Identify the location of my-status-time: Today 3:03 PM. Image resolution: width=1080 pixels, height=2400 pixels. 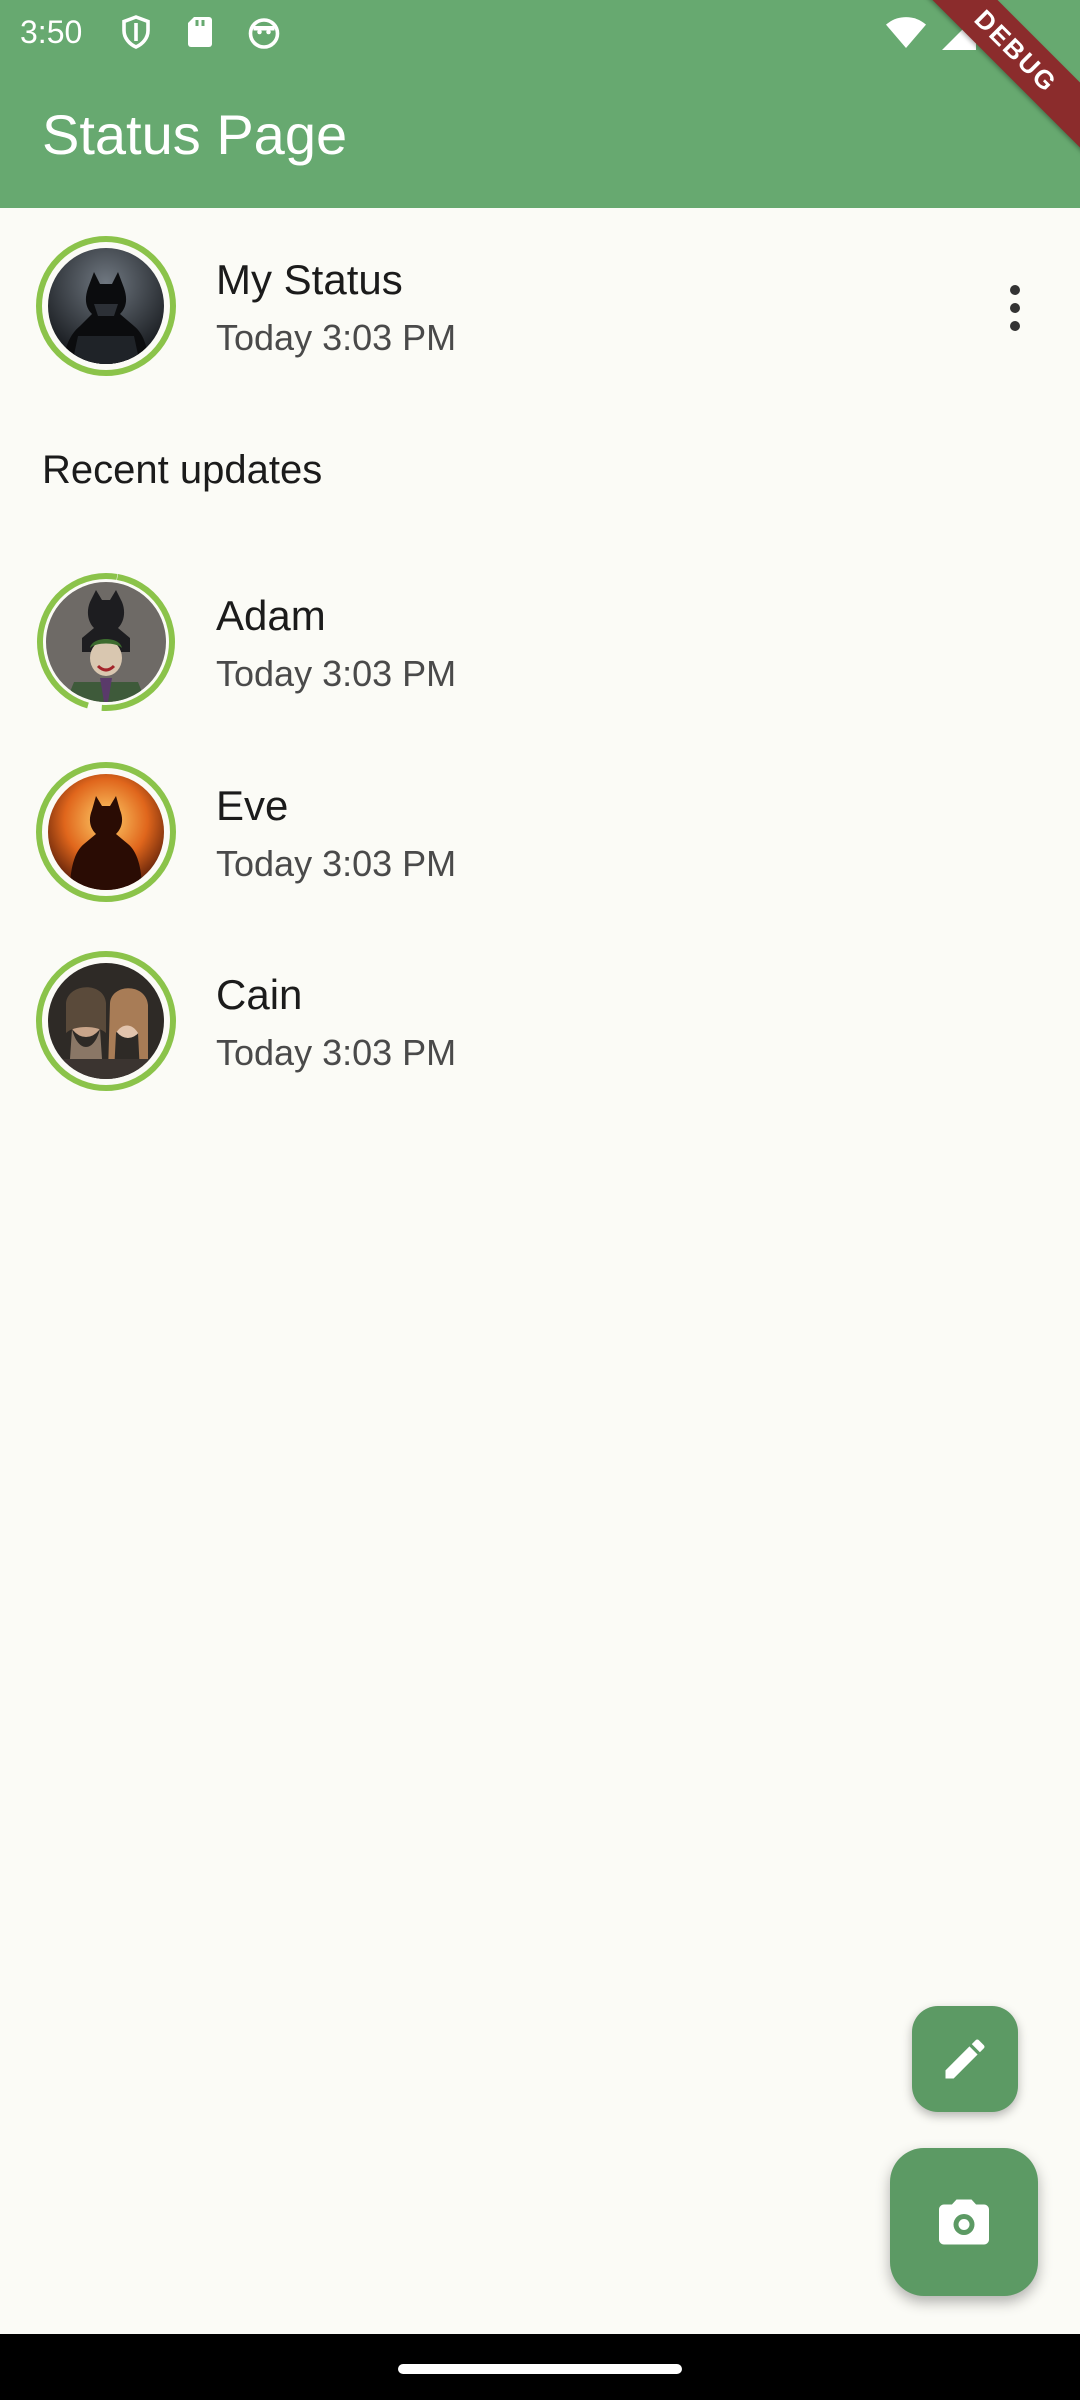
(336, 337).